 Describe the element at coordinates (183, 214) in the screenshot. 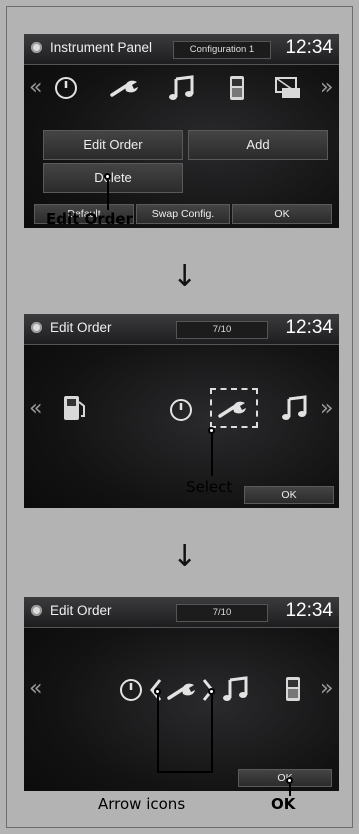

I see `swap-config-button: Swap Config.` at that location.